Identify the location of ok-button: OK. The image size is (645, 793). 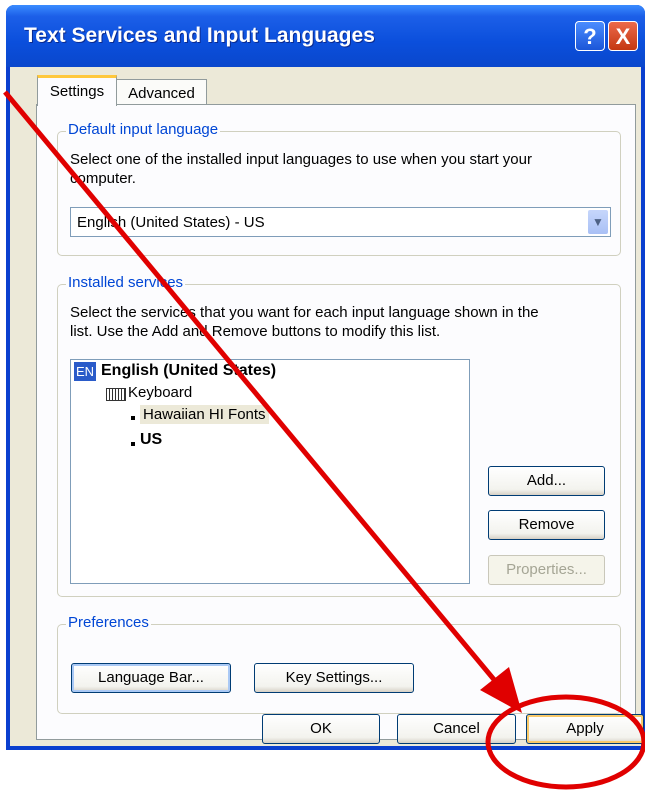
(321, 729).